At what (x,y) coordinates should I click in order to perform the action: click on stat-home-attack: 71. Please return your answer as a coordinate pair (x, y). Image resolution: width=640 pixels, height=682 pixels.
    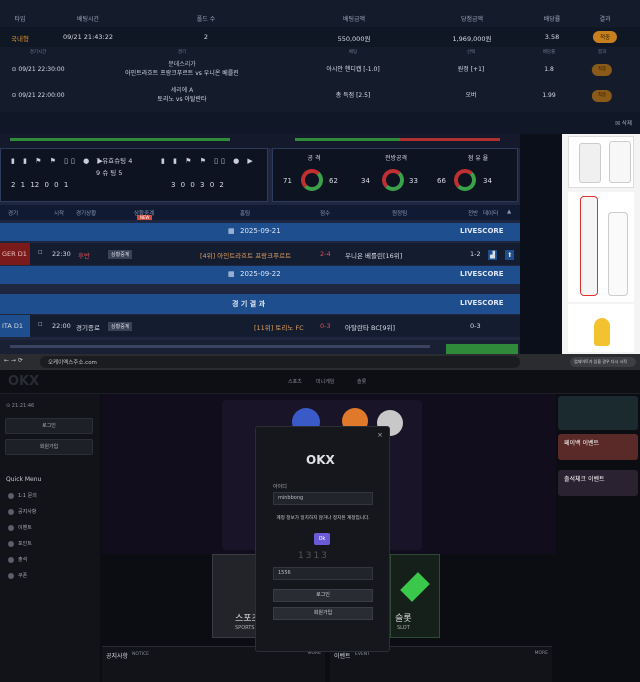
    Looking at the image, I should click on (287, 181).